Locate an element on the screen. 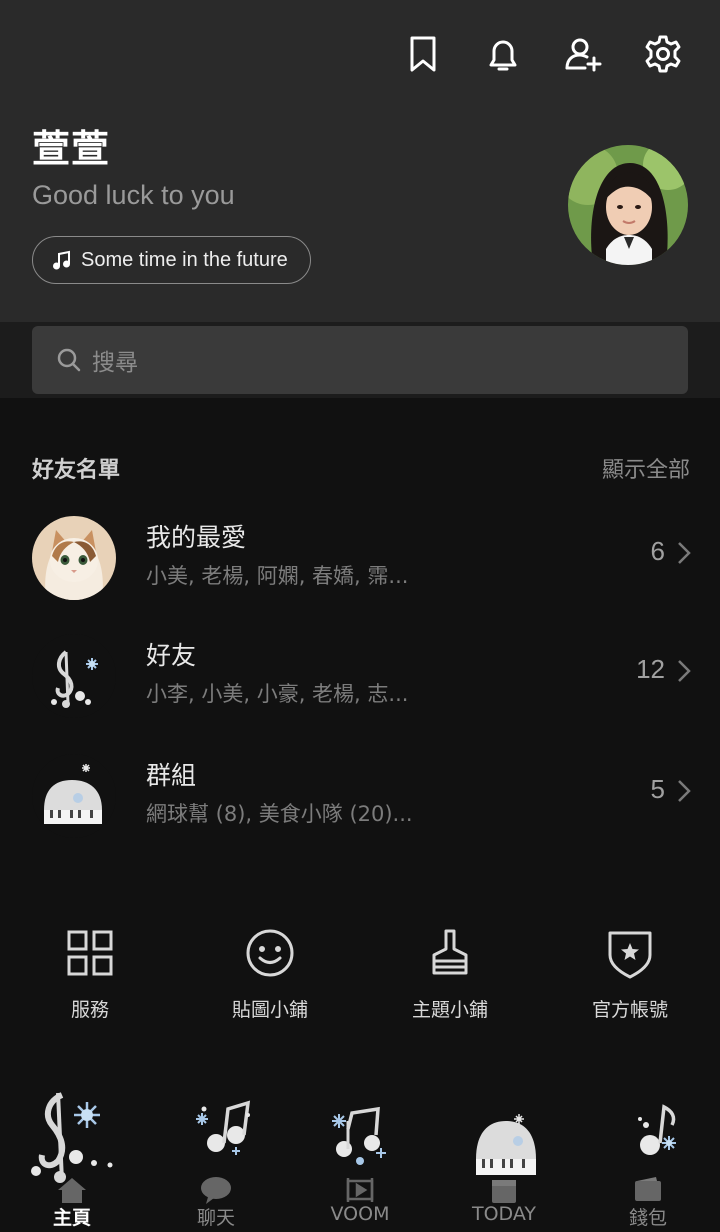 The height and width of the screenshot is (1232, 720). bell-icon is located at coordinates (503, 54).